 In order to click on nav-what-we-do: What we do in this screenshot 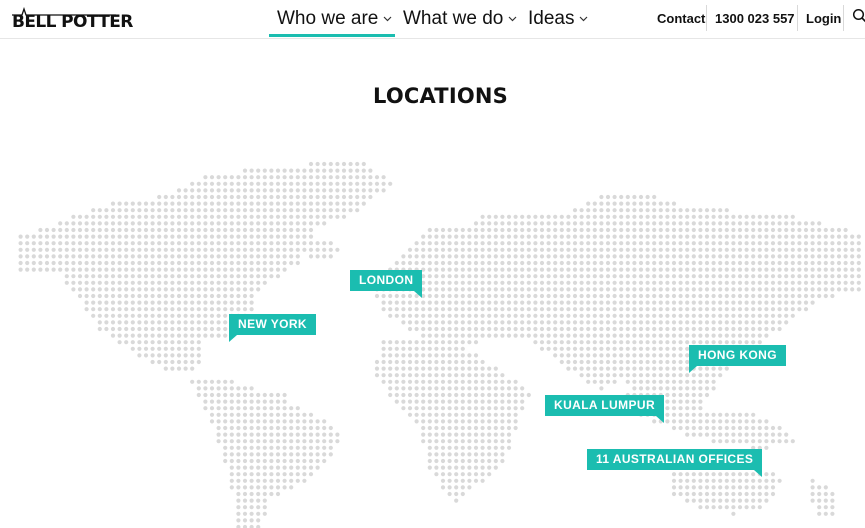, I will do `click(460, 18)`.